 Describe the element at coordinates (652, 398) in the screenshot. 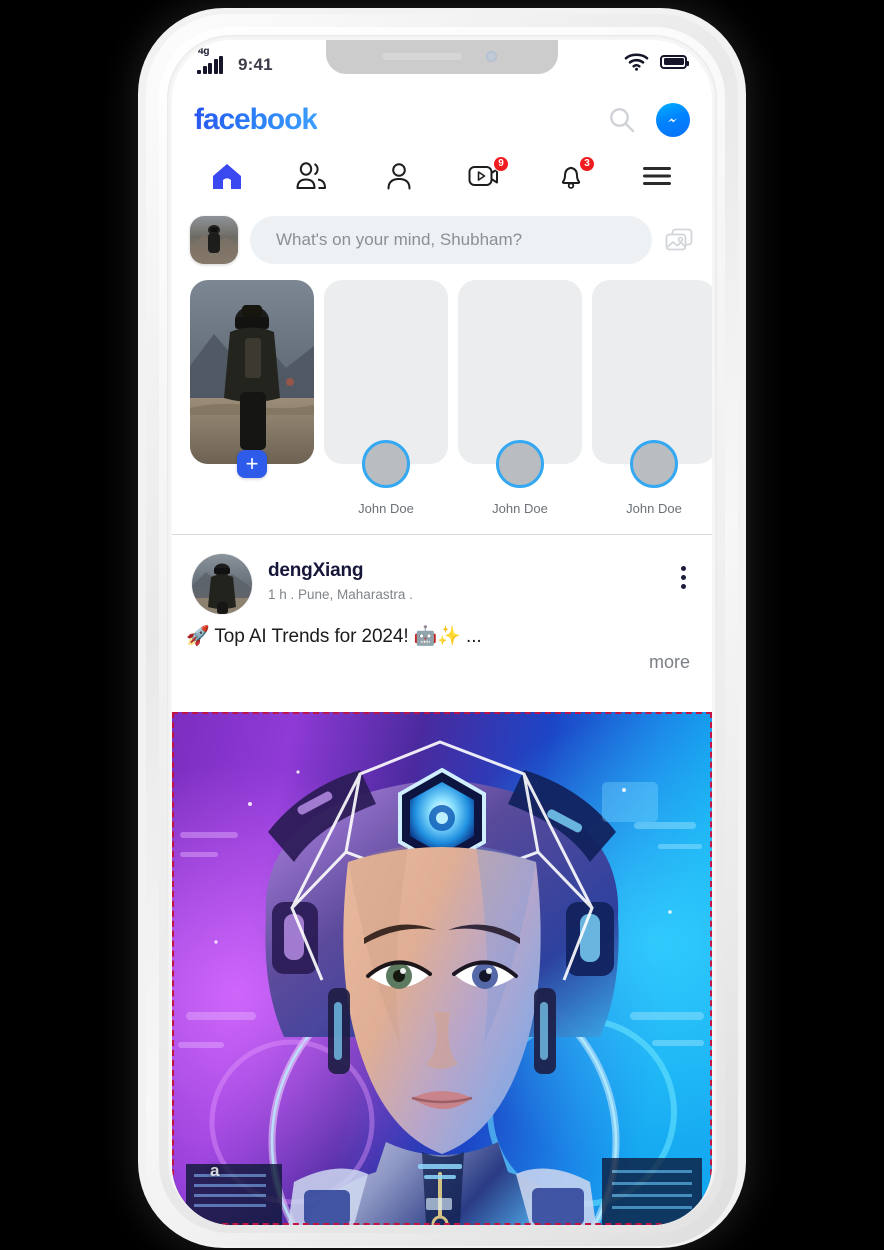

I see `story-card-3: John Doe` at that location.